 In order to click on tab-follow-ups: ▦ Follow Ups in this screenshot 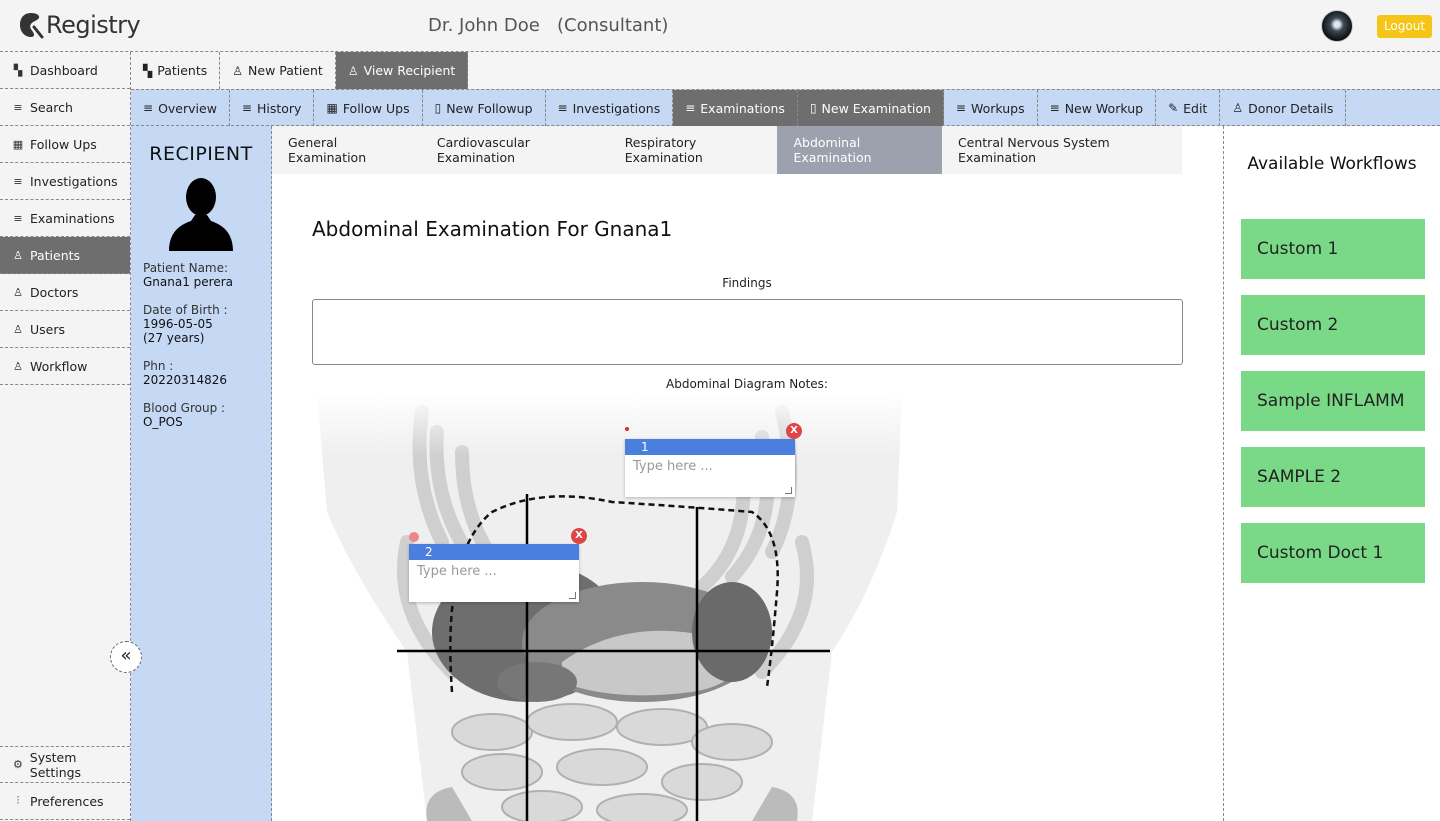, I will do `click(368, 108)`.